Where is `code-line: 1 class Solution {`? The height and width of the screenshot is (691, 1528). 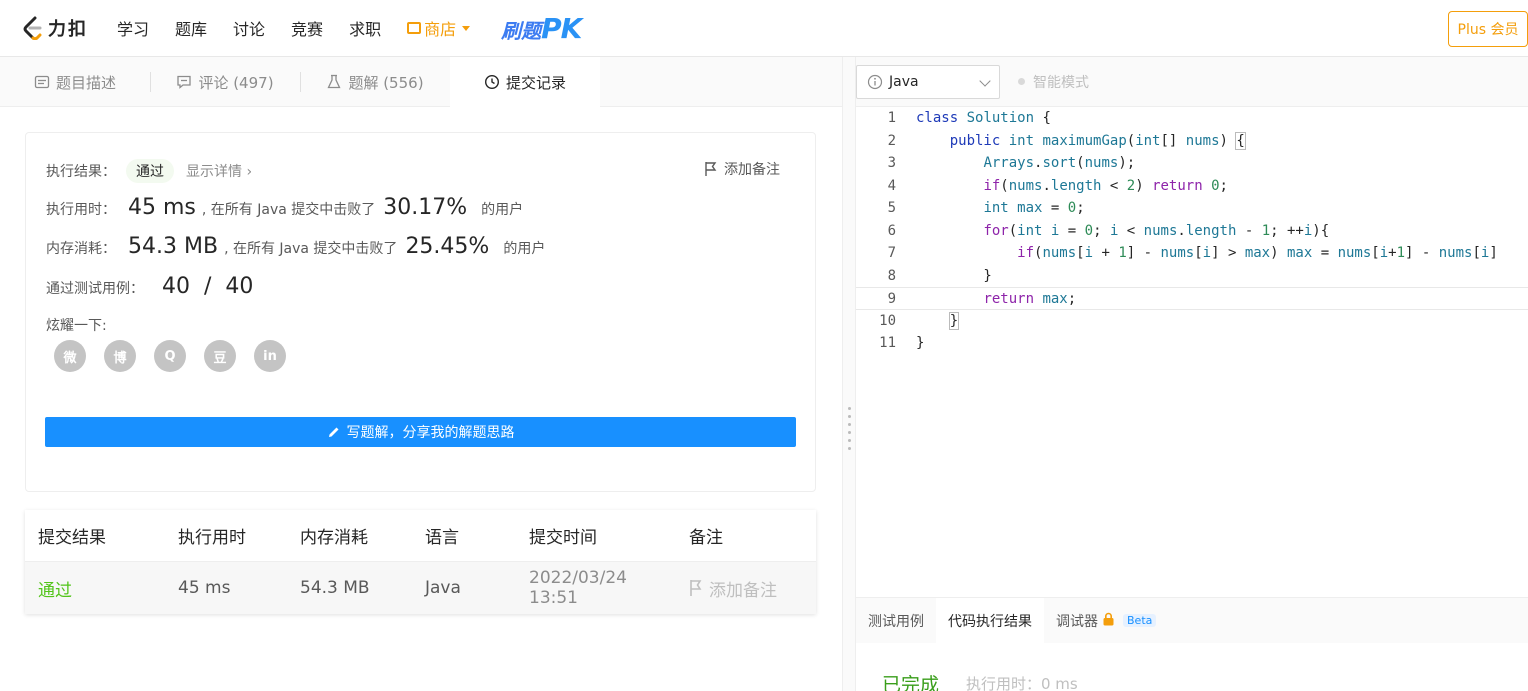 code-line: 1 class Solution { is located at coordinates (969, 118).